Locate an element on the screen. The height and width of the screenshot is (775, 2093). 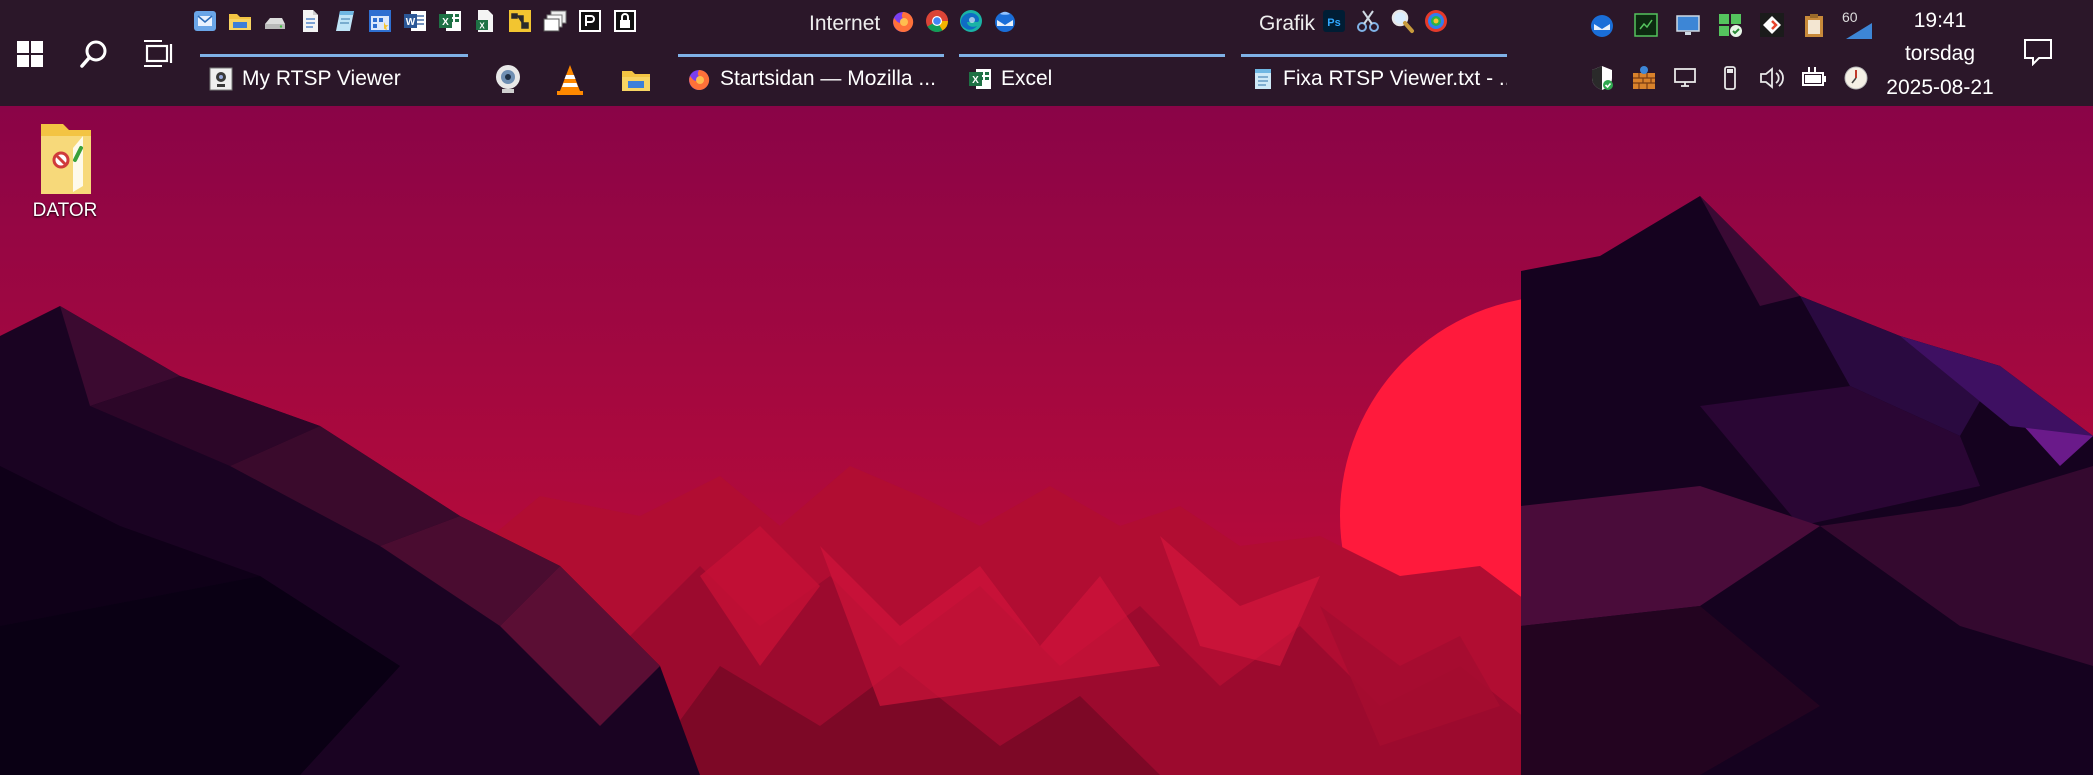
taskbar-window-label: Excel is located at coordinates (1027, 78).